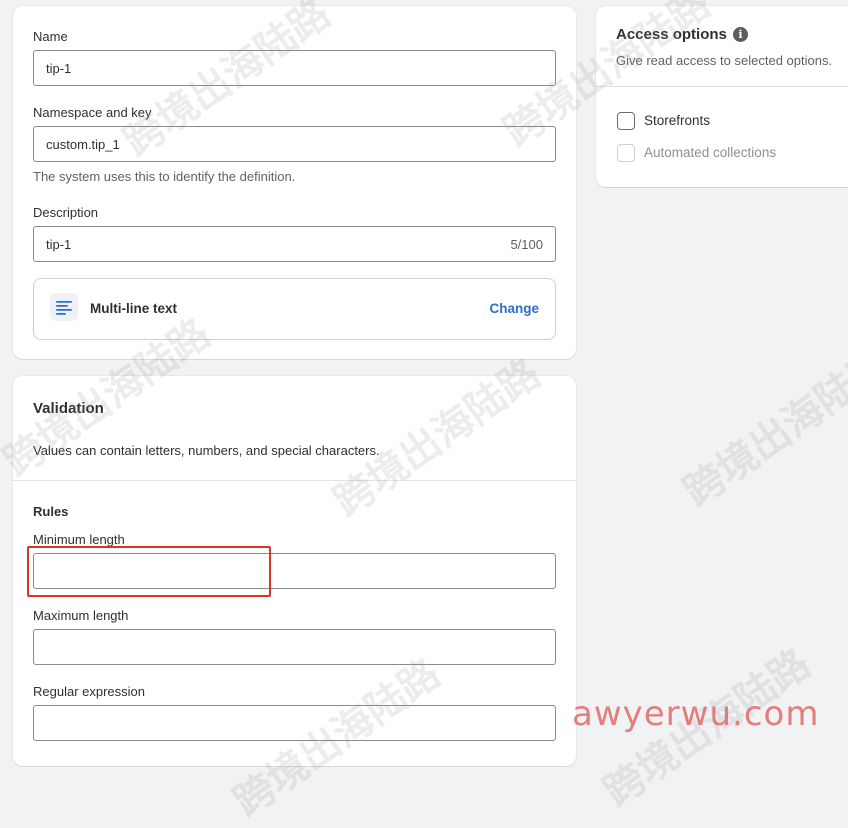 The width and height of the screenshot is (848, 828). What do you see at coordinates (50, 36) in the screenshot?
I see `name-label: Name` at bounding box center [50, 36].